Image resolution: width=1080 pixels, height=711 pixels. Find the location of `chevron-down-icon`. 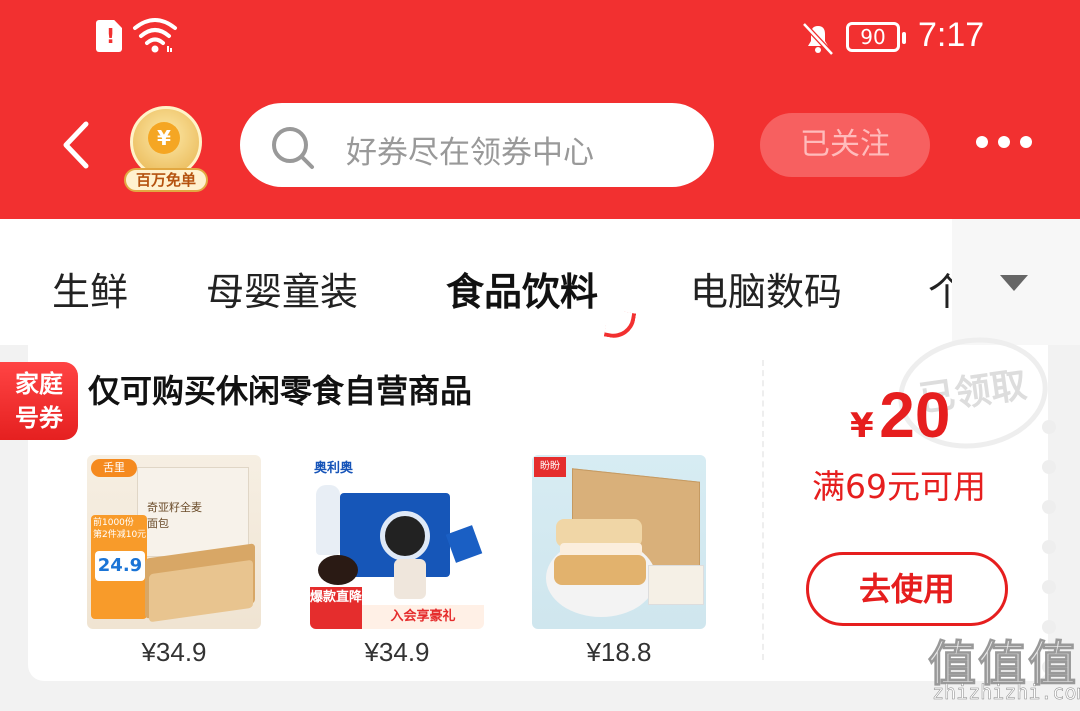

chevron-down-icon is located at coordinates (1014, 283).